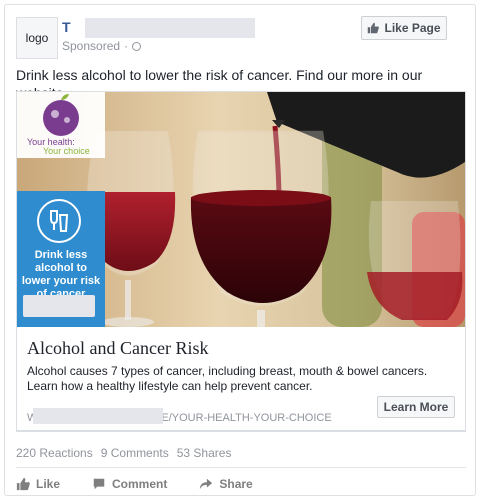  I want to click on redacted-box, so click(59, 306).